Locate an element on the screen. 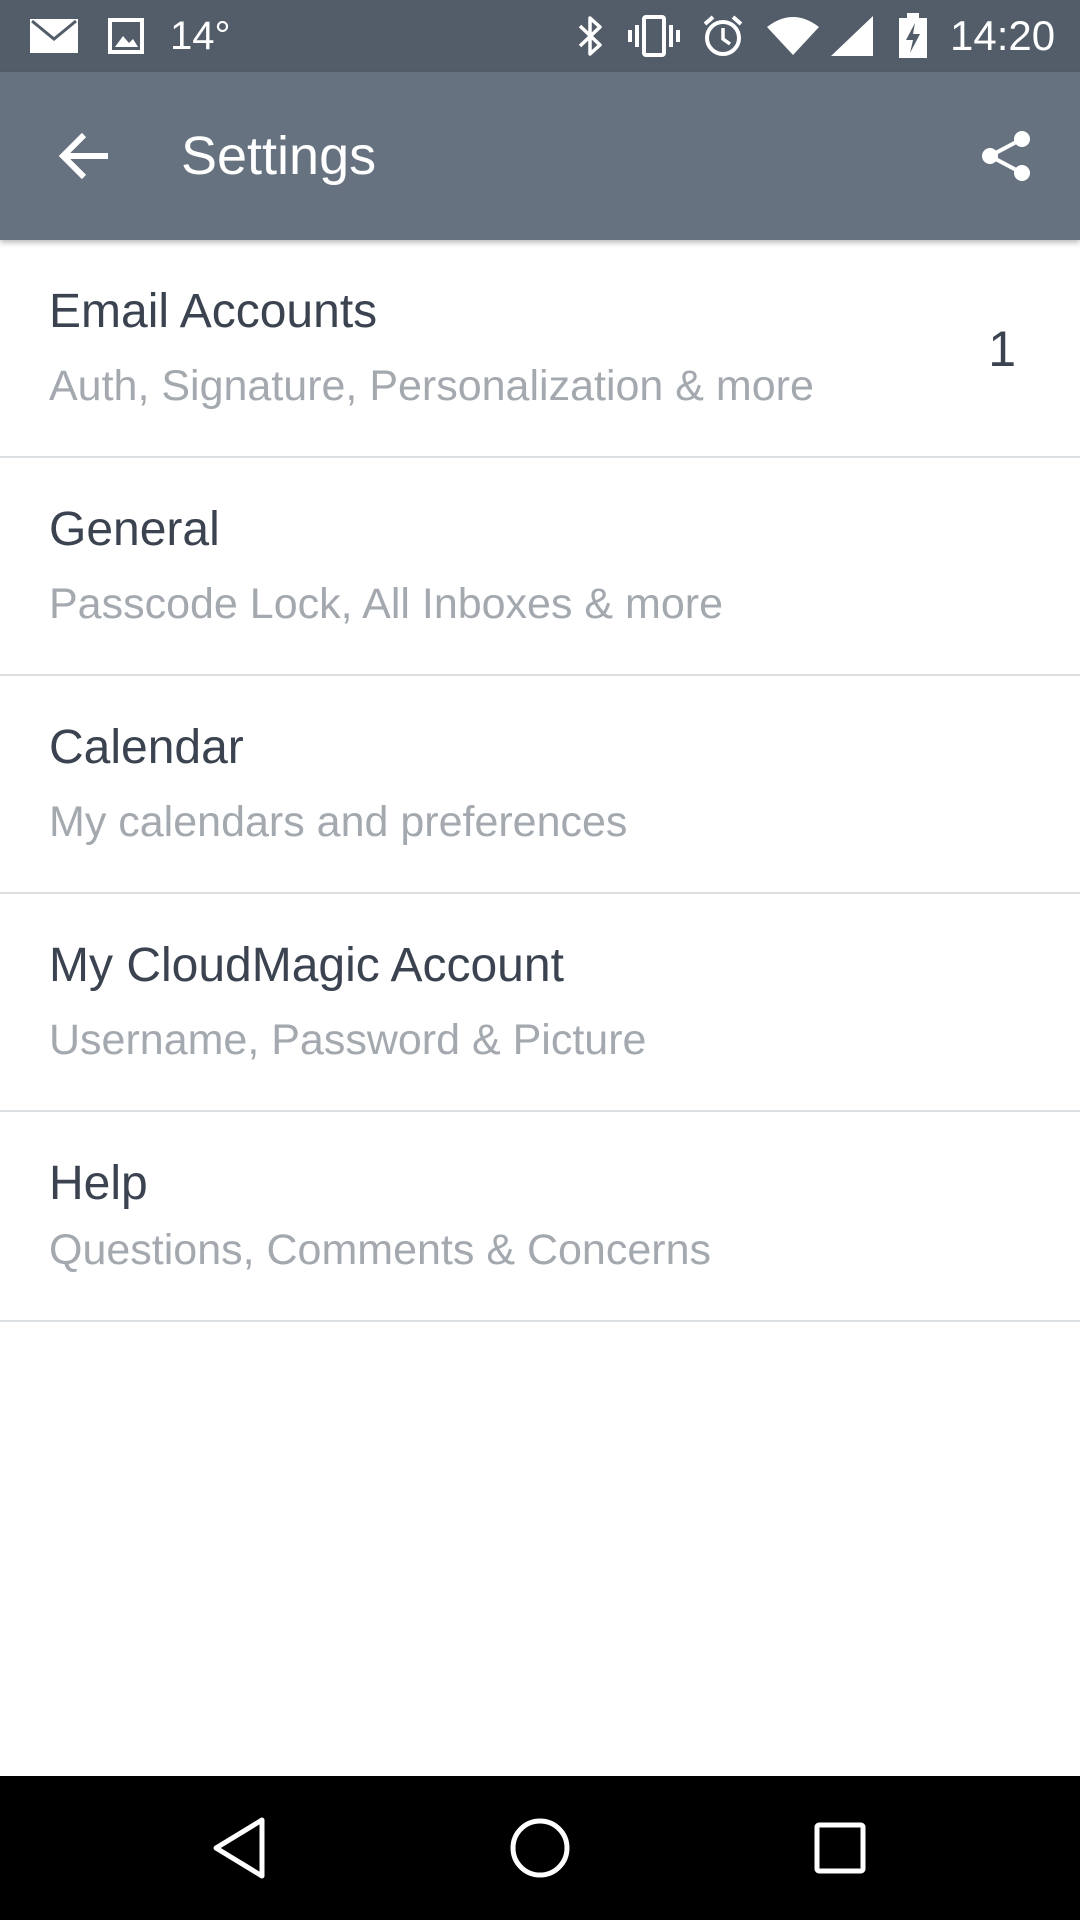 Image resolution: width=1080 pixels, height=1920 pixels. item-subtitle: My calendars and preferences is located at coordinates (338, 822).